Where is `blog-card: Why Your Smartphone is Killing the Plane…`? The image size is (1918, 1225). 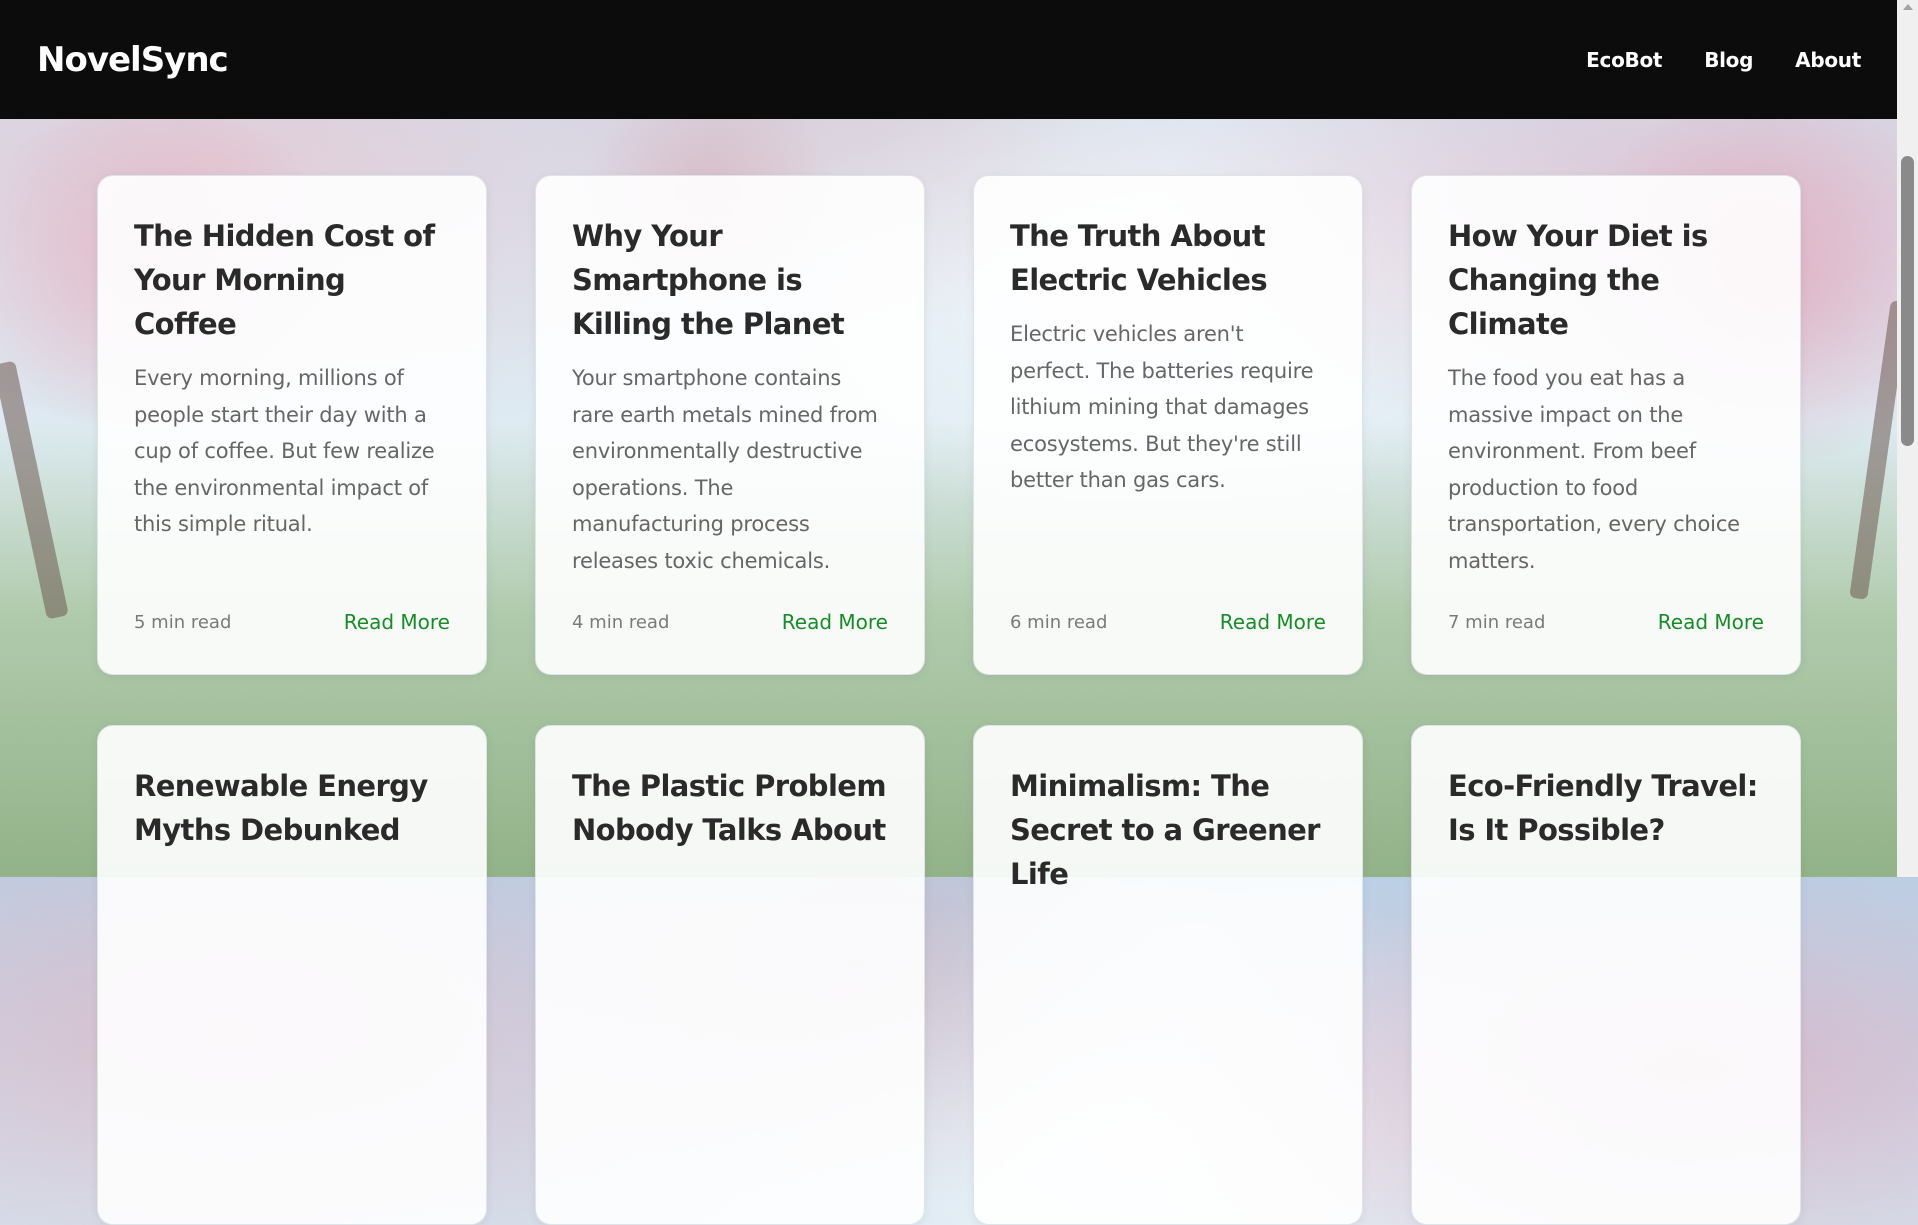 blog-card: Why Your Smartphone is Killing the Plane… is located at coordinates (730, 425).